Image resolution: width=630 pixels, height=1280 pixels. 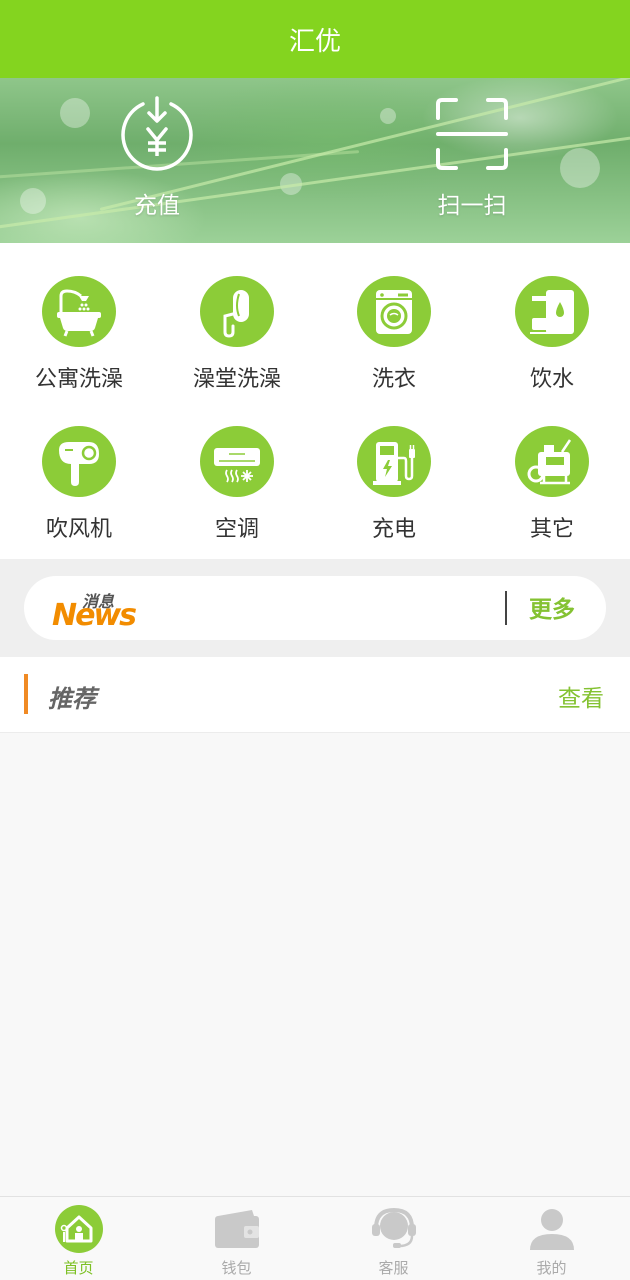 What do you see at coordinates (314, 41) in the screenshot?
I see `app-title: 汇优` at bounding box center [314, 41].